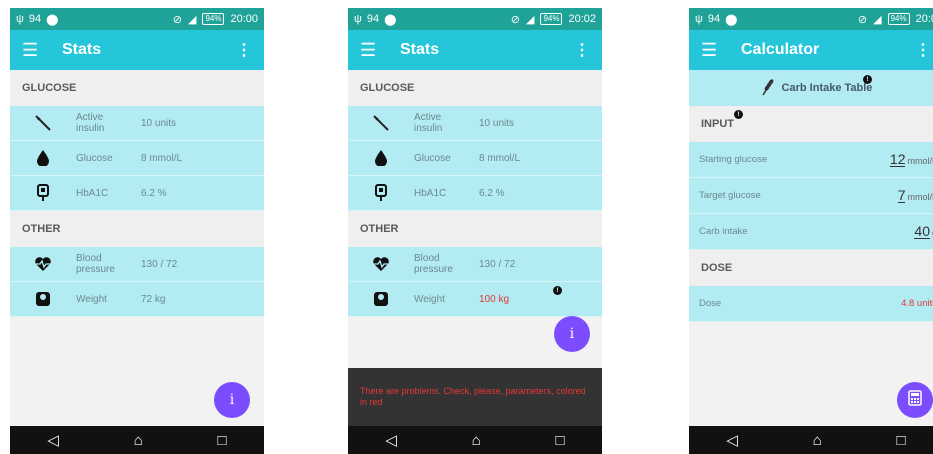 The image size is (933, 454). What do you see at coordinates (733, 159) in the screenshot?
I see `input-label: Starting glucose` at bounding box center [733, 159].